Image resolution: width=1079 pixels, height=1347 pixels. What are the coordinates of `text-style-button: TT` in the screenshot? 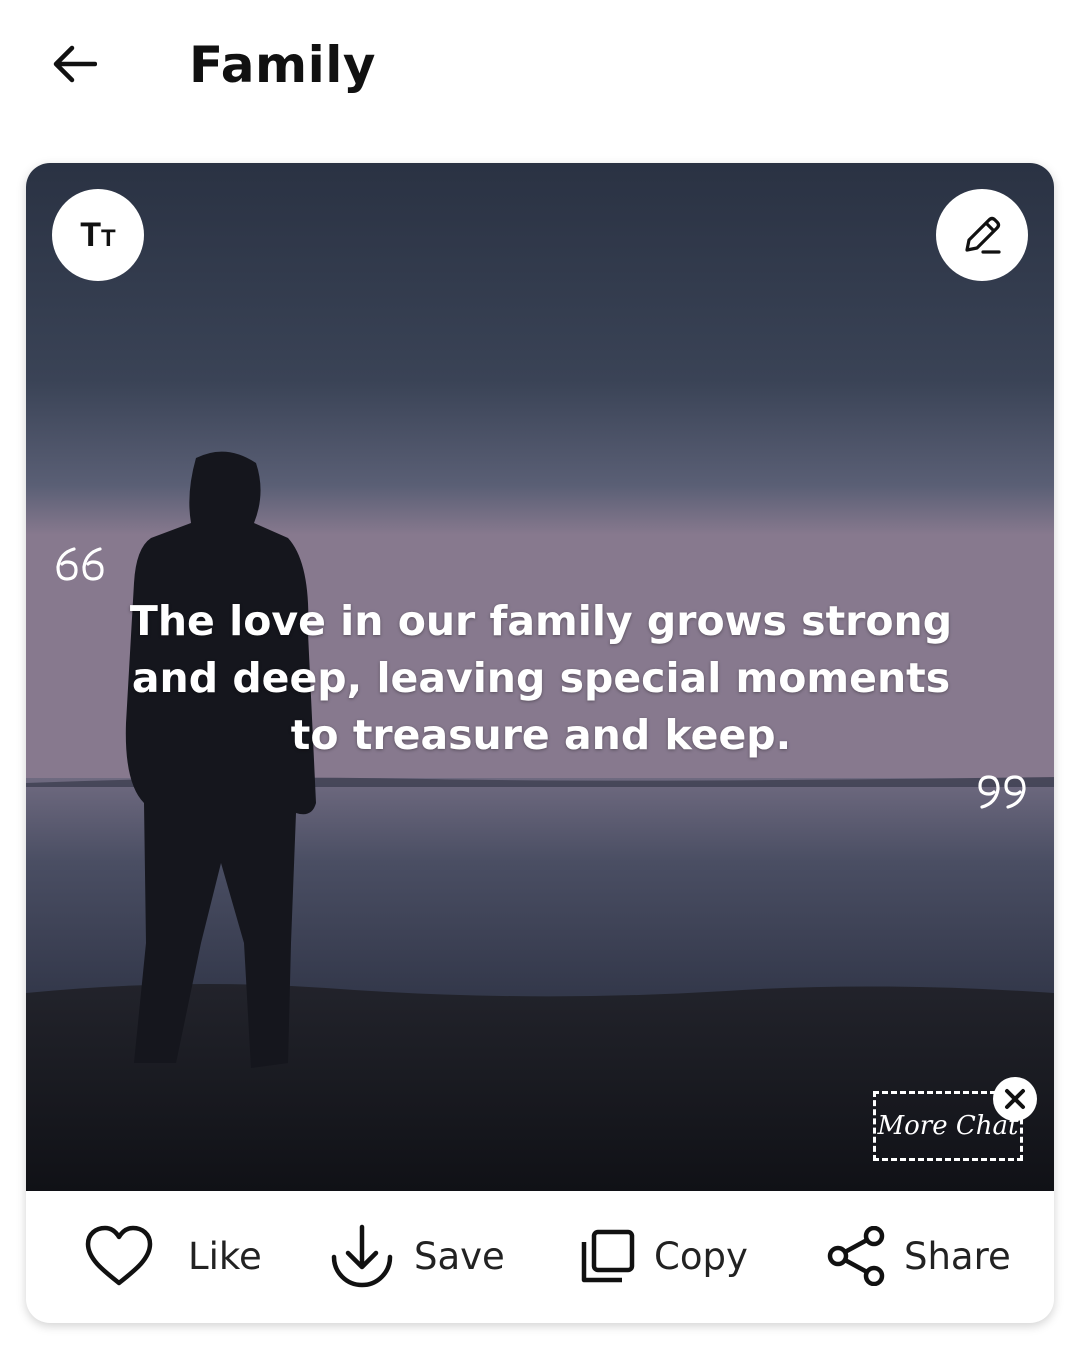 It's located at (98, 235).